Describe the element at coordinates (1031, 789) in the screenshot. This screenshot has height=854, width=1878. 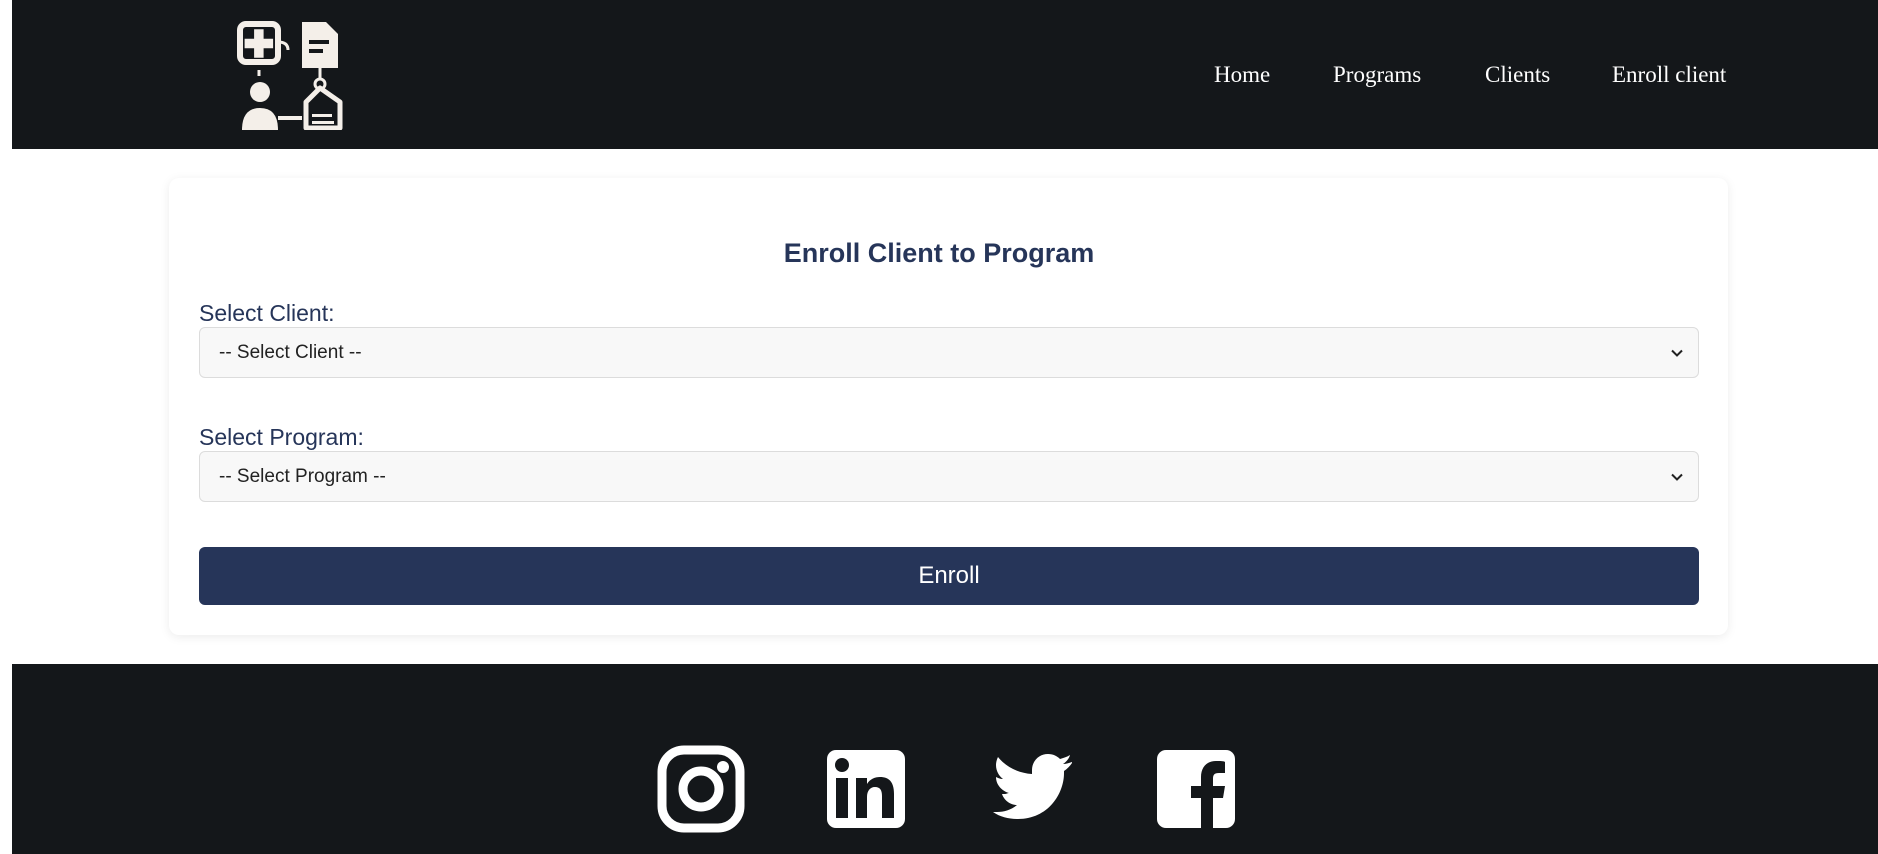
I see `twitter-icon` at that location.